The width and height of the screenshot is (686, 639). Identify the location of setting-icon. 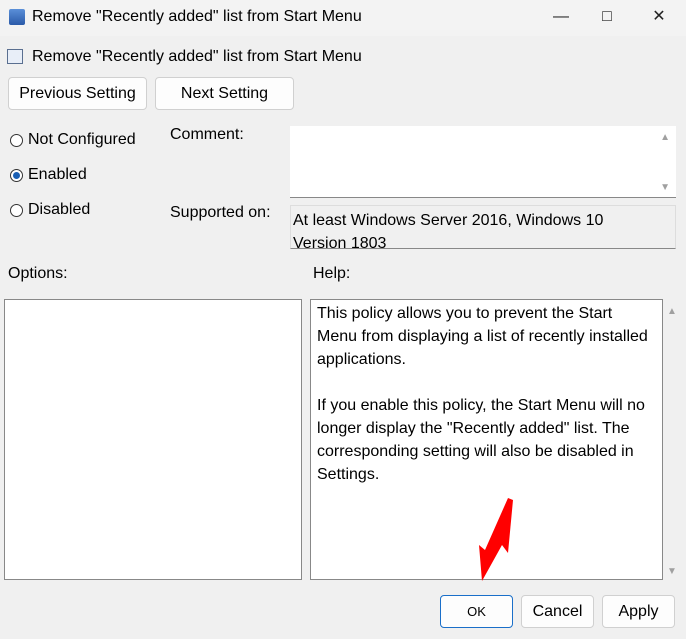
(15, 56).